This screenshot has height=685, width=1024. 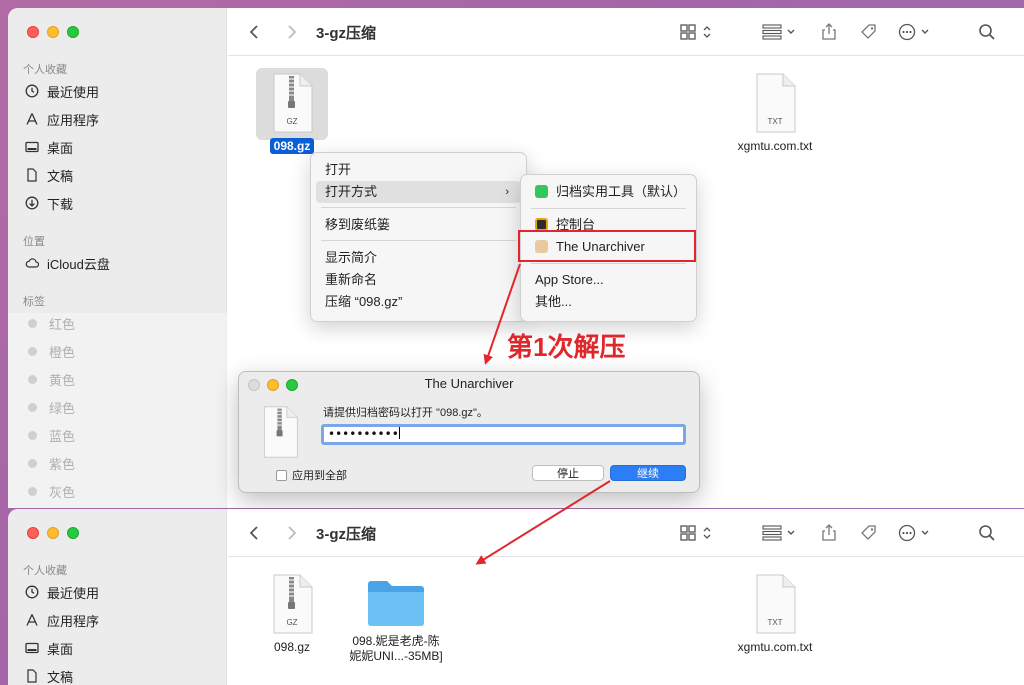 I want to click on download-icon, so click(x=32, y=203).